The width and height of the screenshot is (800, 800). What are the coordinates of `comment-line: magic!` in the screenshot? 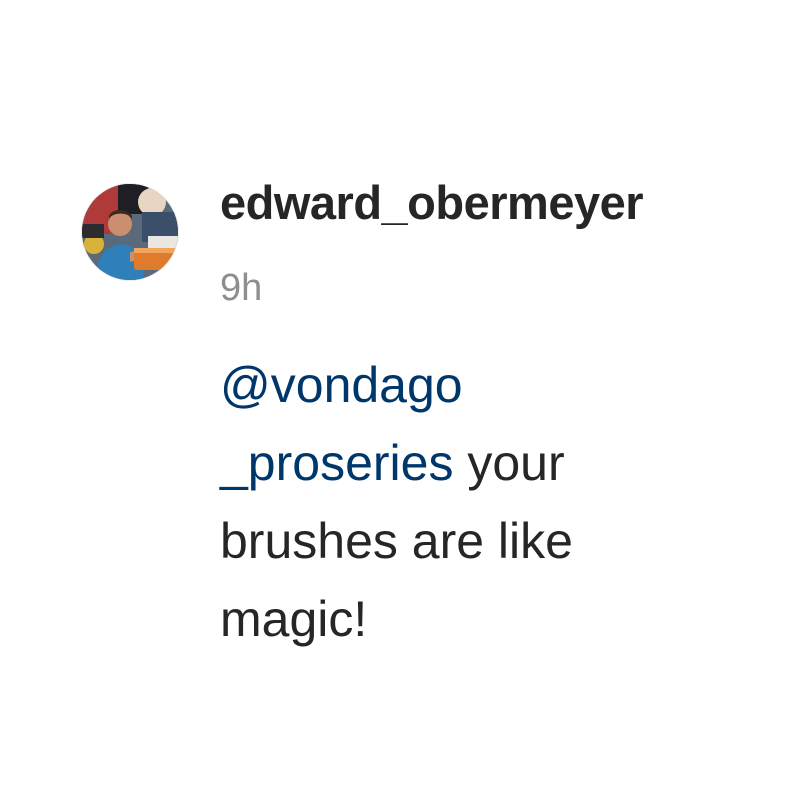 It's located at (294, 619).